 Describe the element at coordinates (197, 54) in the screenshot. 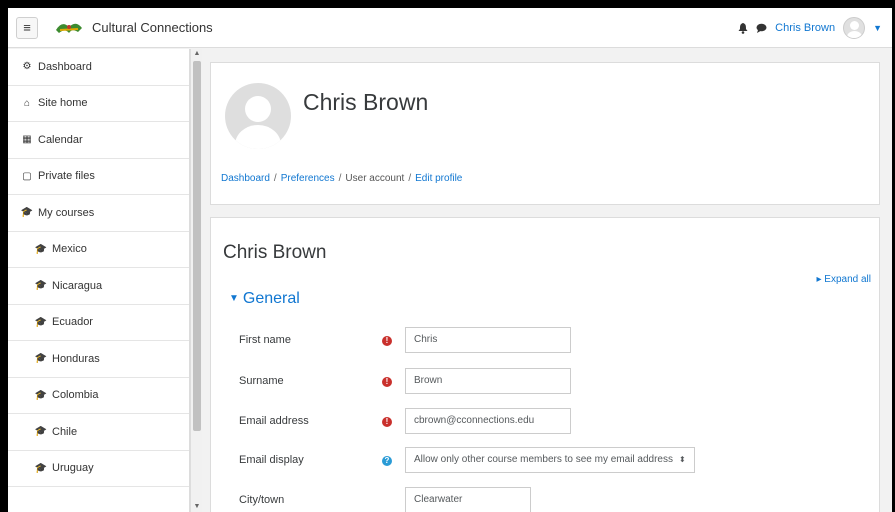

I see `scroll-up-arrow-icon: ▲` at that location.